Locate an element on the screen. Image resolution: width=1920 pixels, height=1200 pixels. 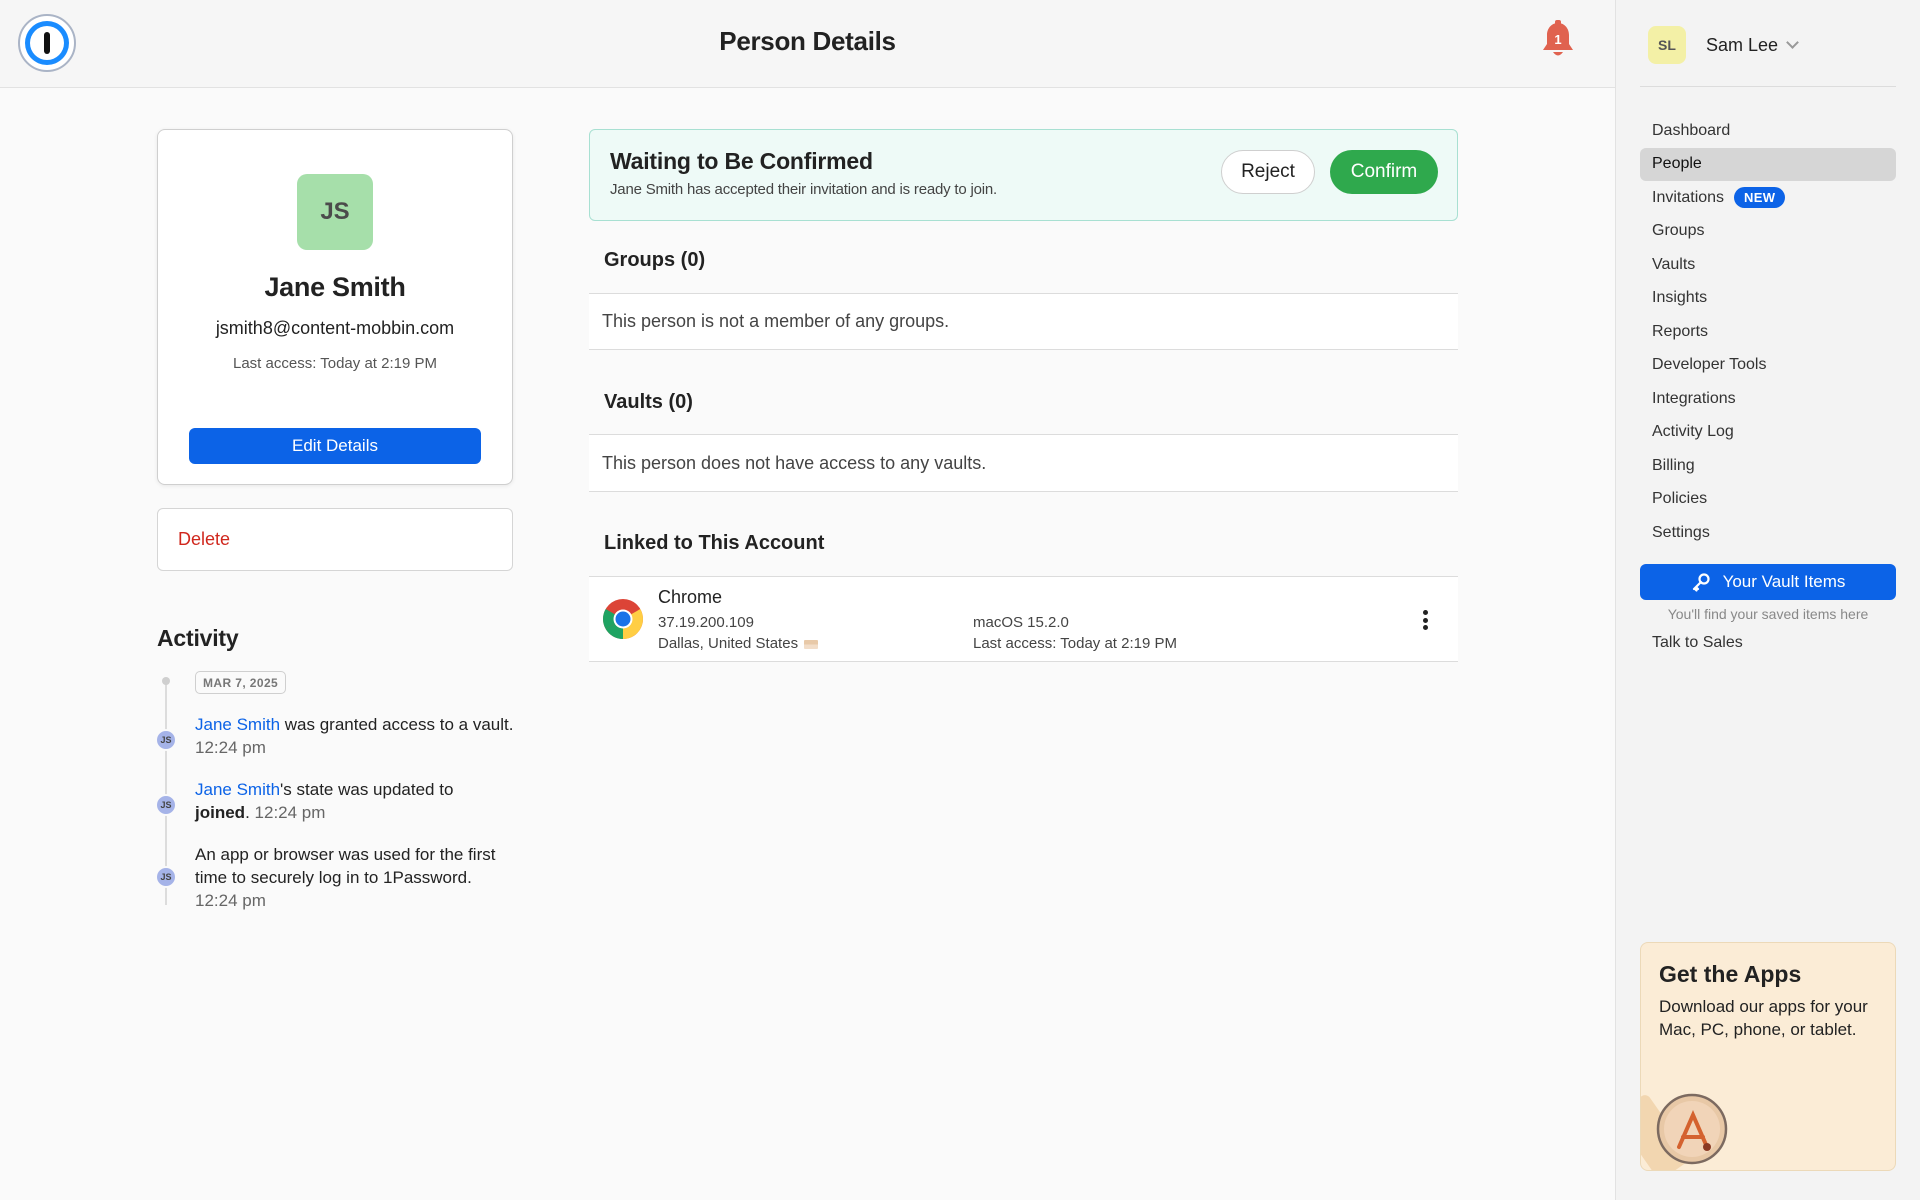
talk-to-sales-link: Talk to Sales is located at coordinates (1697, 643).